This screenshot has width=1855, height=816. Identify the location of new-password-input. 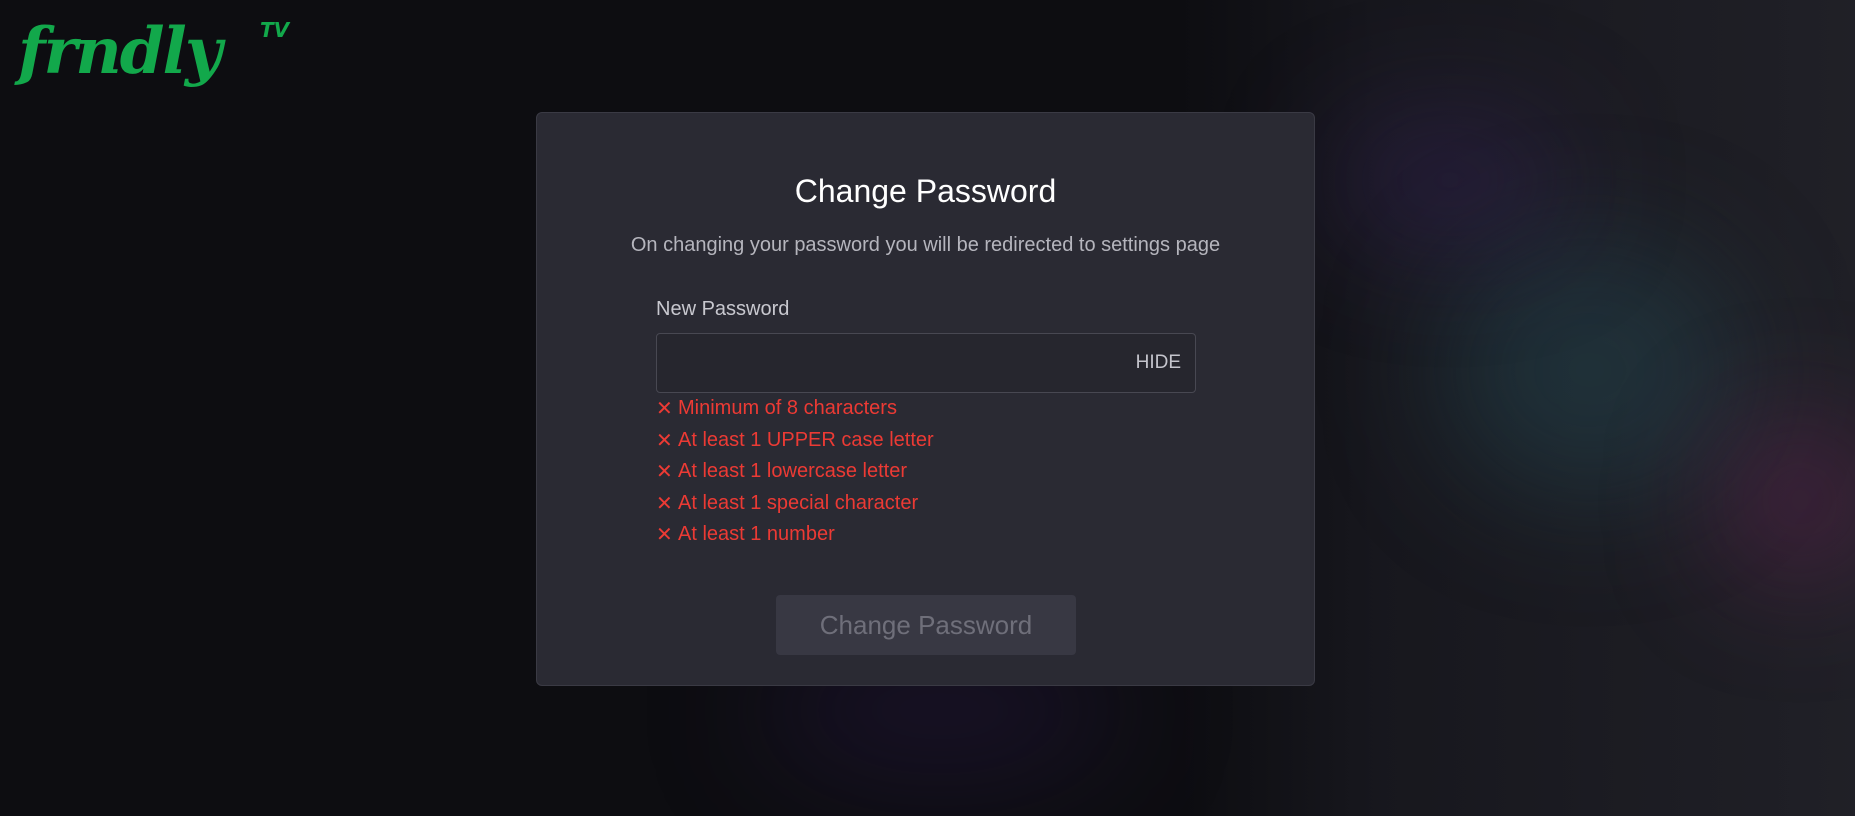
(877, 363).